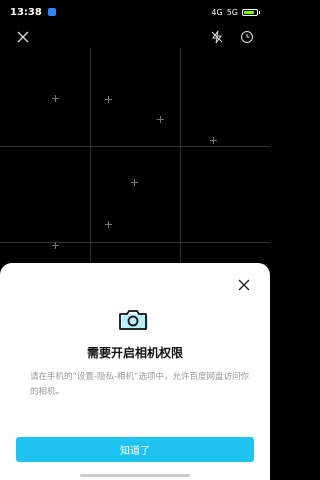 Image resolution: width=320 pixels, height=480 pixels. I want to click on battery-fill, so click(249, 12).